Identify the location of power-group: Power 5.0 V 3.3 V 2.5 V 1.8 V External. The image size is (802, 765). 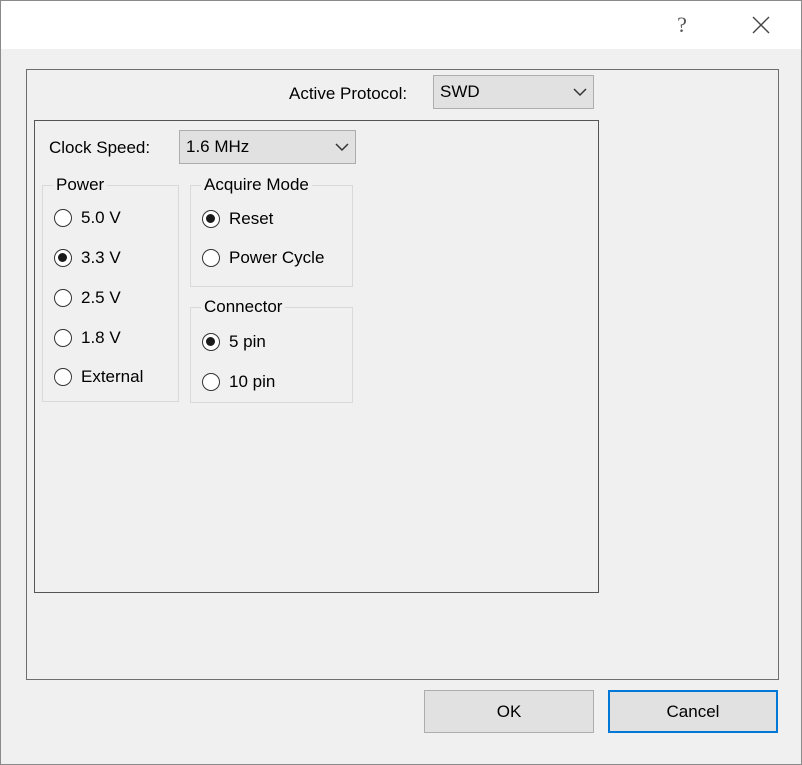
(110, 288).